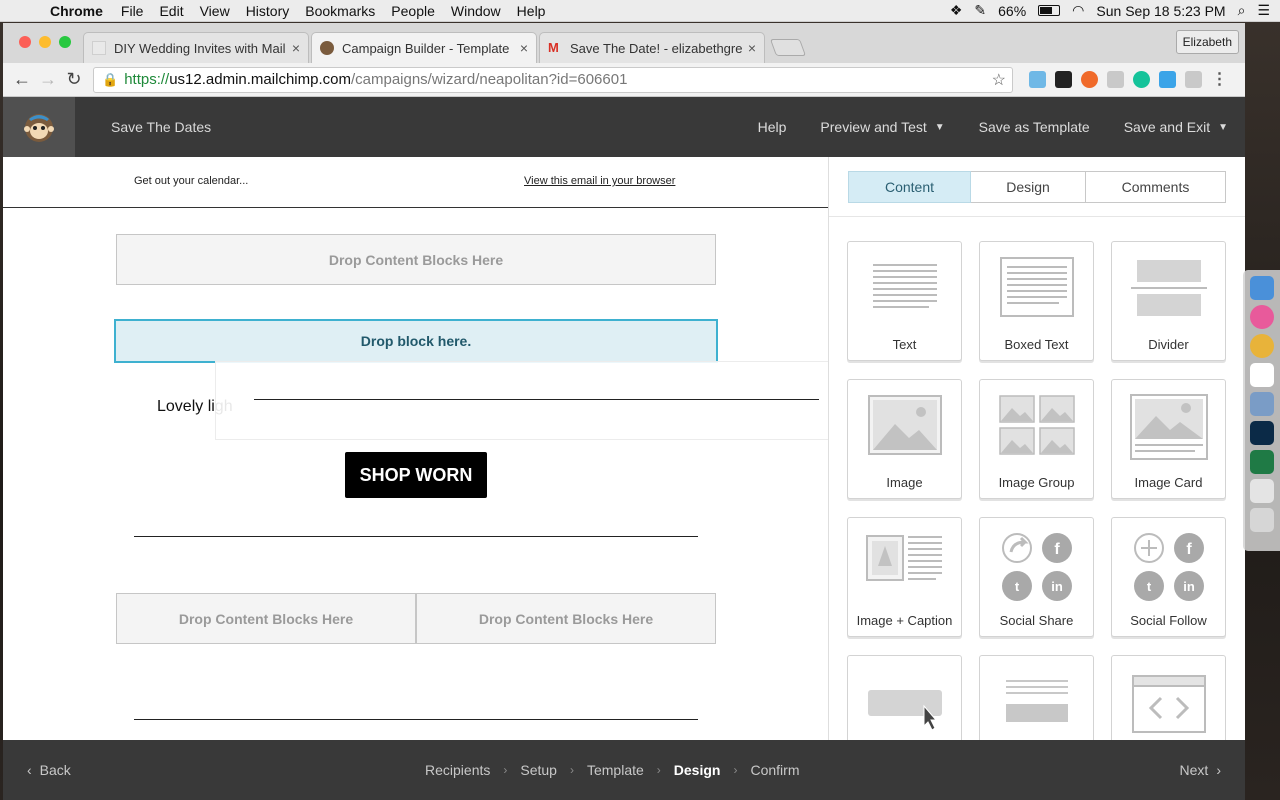 Image resolution: width=1280 pixels, height=800 pixels. I want to click on step-setup: Setup, so click(538, 770).